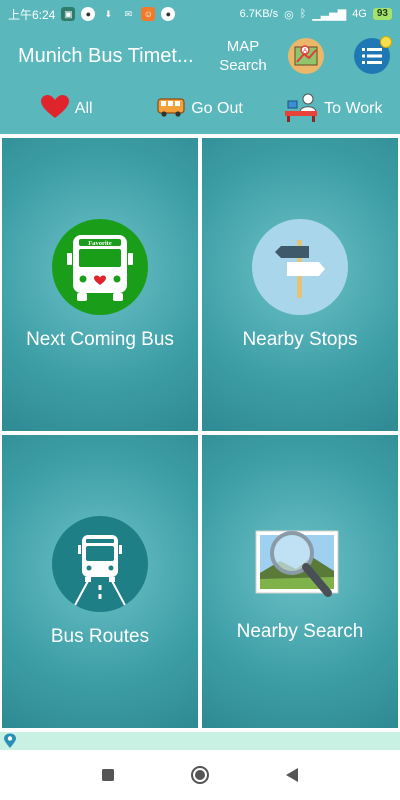 This screenshot has height=800, width=400. What do you see at coordinates (171, 109) in the screenshot?
I see `bus-icon` at bounding box center [171, 109].